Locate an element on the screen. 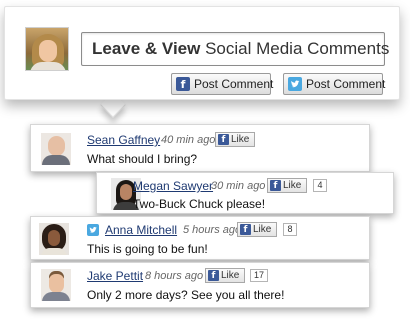  comment-text: What should I bring? is located at coordinates (142, 159).